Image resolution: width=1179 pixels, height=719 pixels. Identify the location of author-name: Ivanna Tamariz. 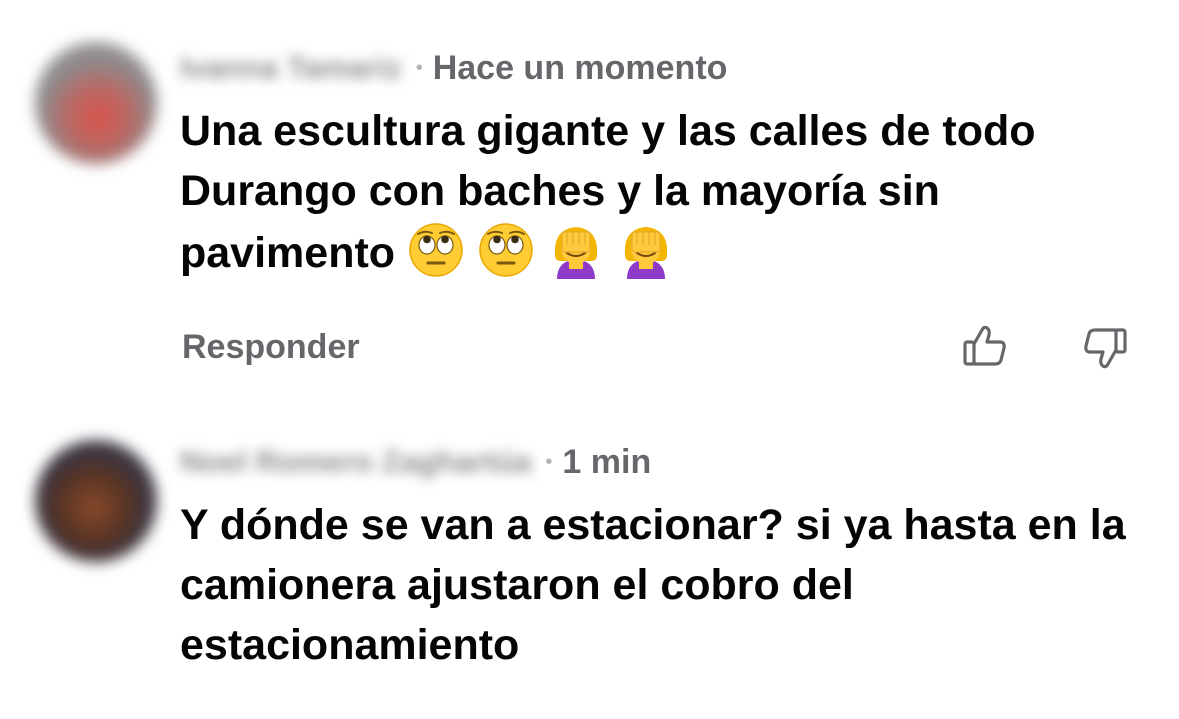
(291, 68).